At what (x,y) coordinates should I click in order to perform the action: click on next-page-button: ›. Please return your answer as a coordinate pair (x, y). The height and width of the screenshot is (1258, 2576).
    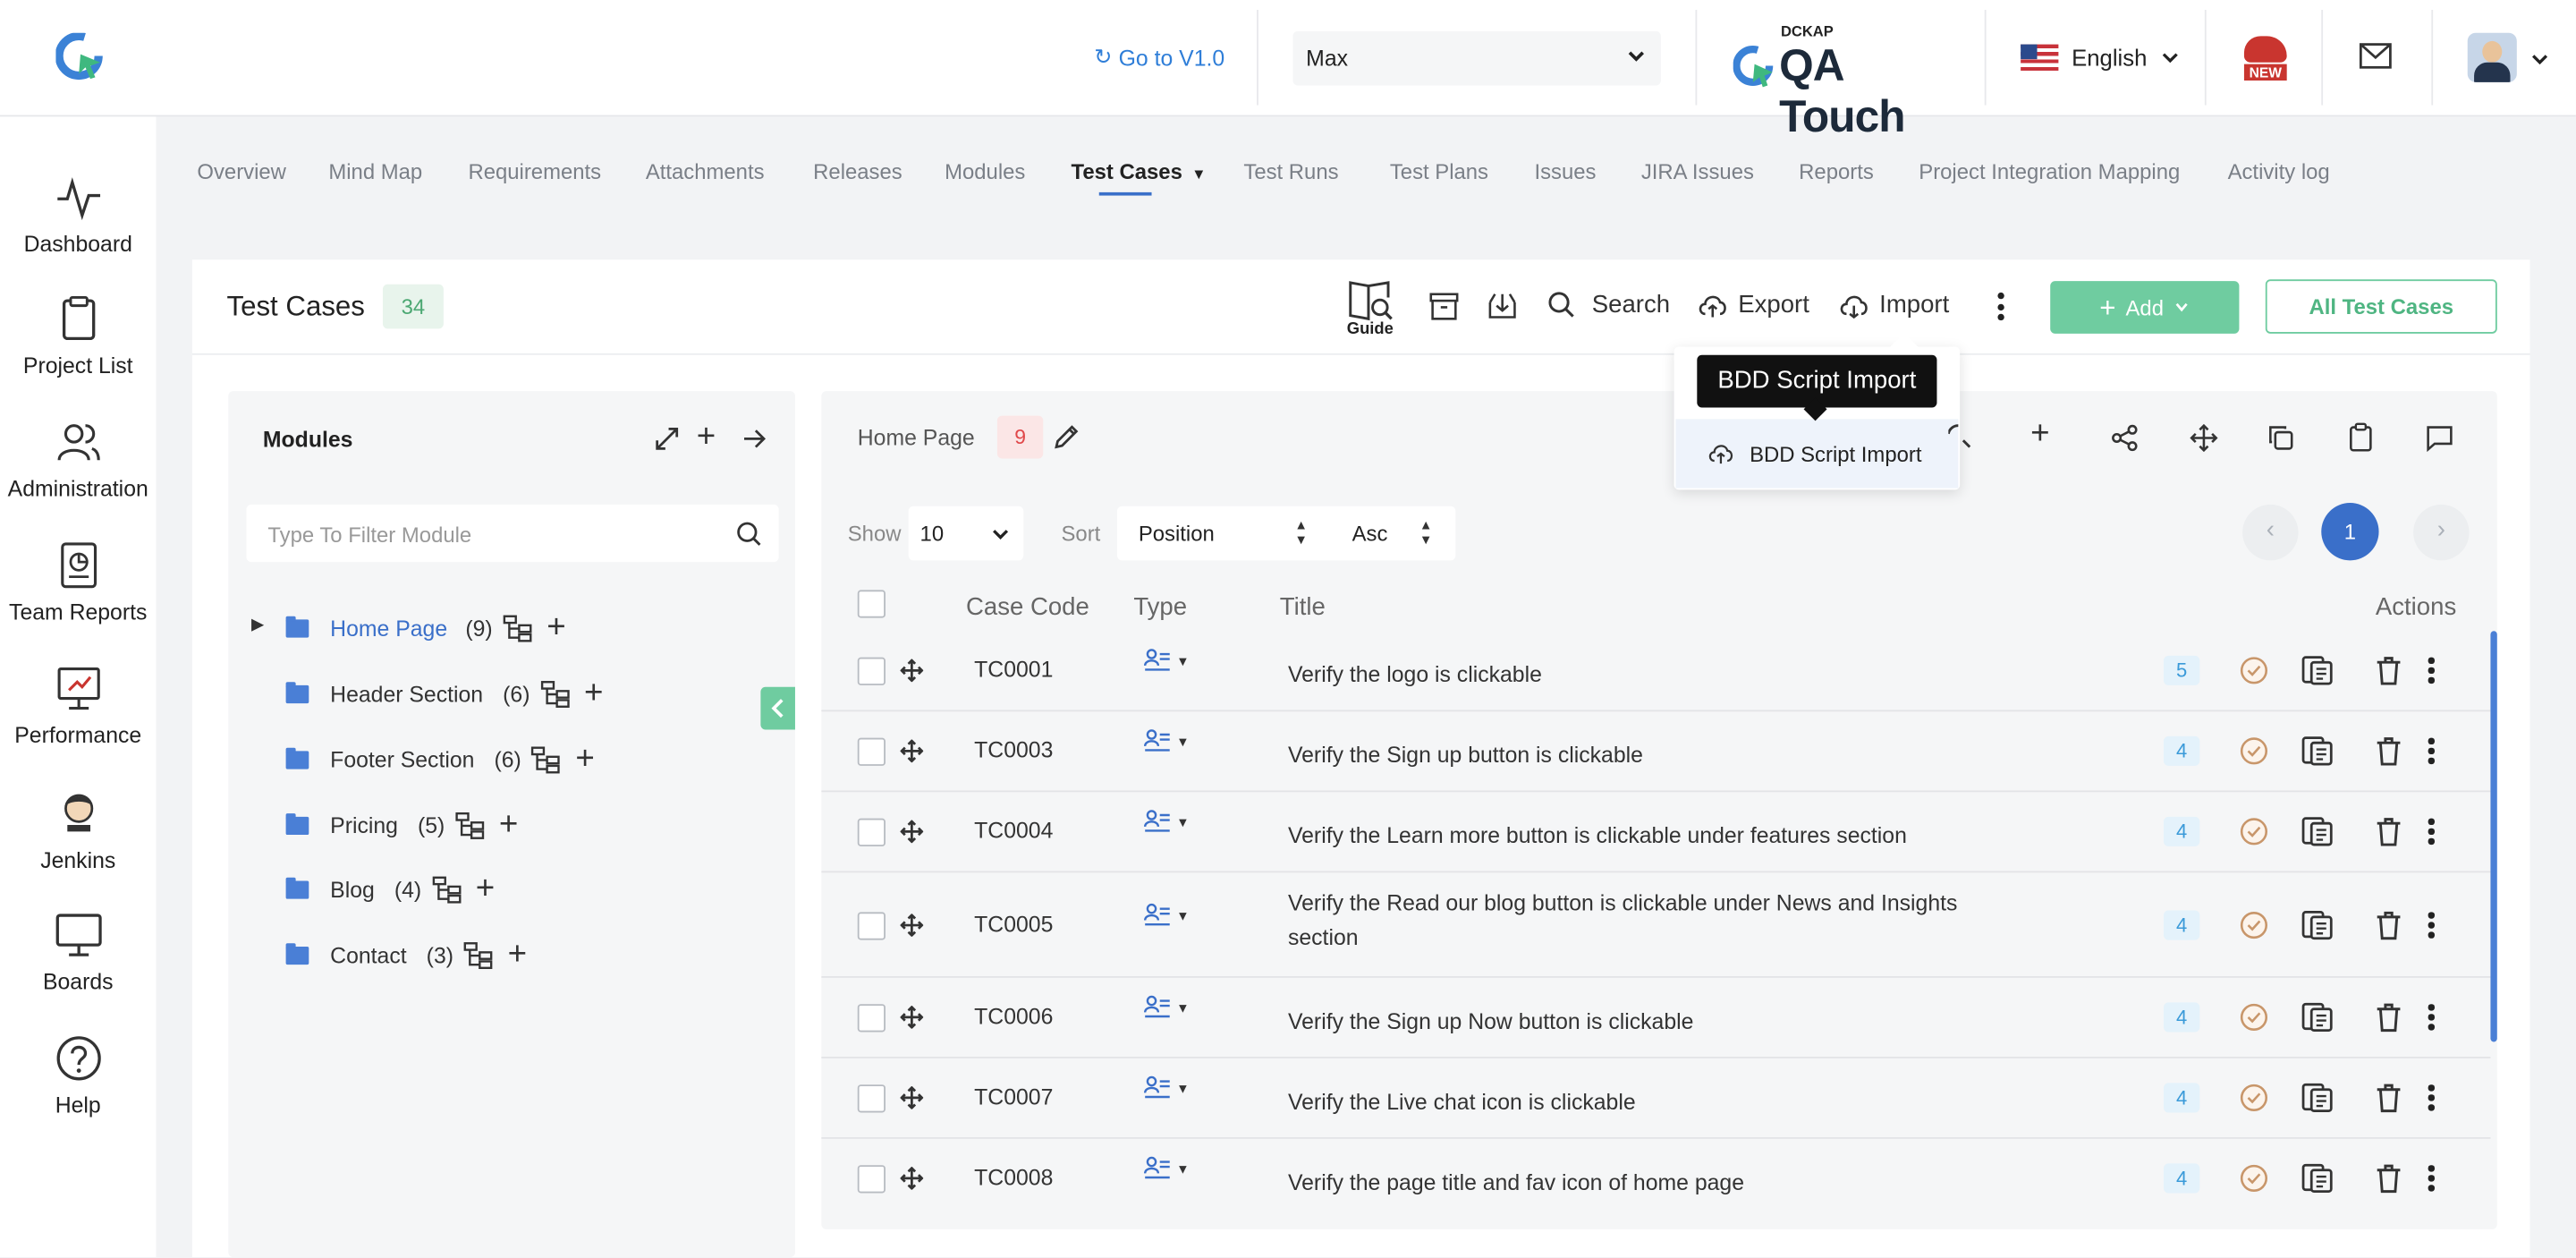
    Looking at the image, I should click on (2441, 532).